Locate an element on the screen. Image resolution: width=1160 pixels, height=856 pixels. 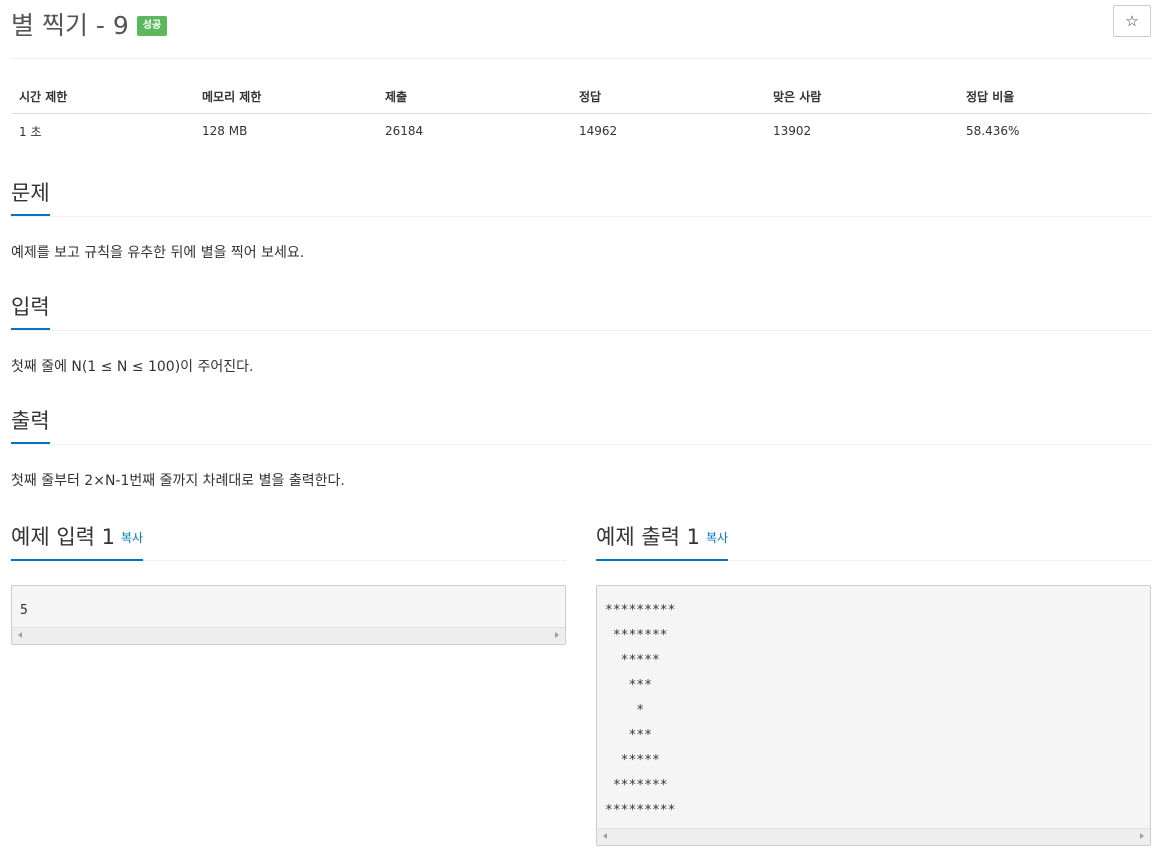
sample-input-scrollbar is located at coordinates (288, 635).